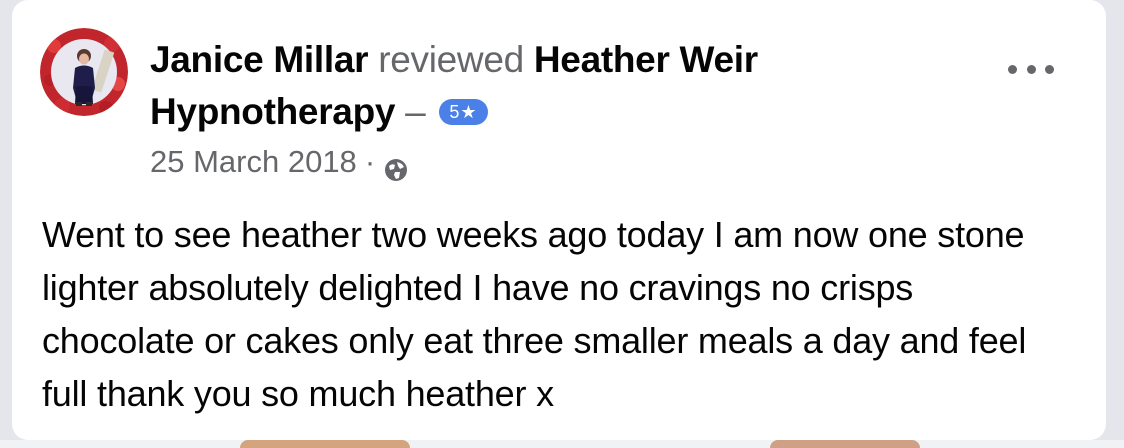  What do you see at coordinates (451, 59) in the screenshot?
I see `review-verb: reviewed` at bounding box center [451, 59].